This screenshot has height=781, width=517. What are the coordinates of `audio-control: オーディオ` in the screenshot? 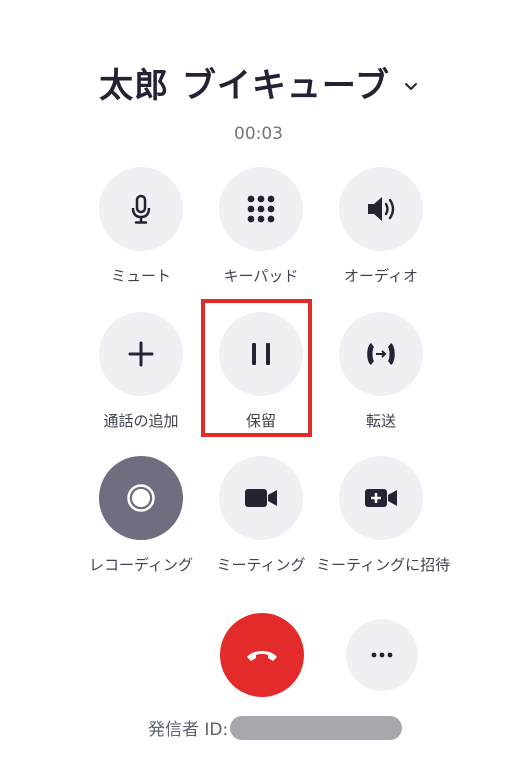 It's located at (381, 226).